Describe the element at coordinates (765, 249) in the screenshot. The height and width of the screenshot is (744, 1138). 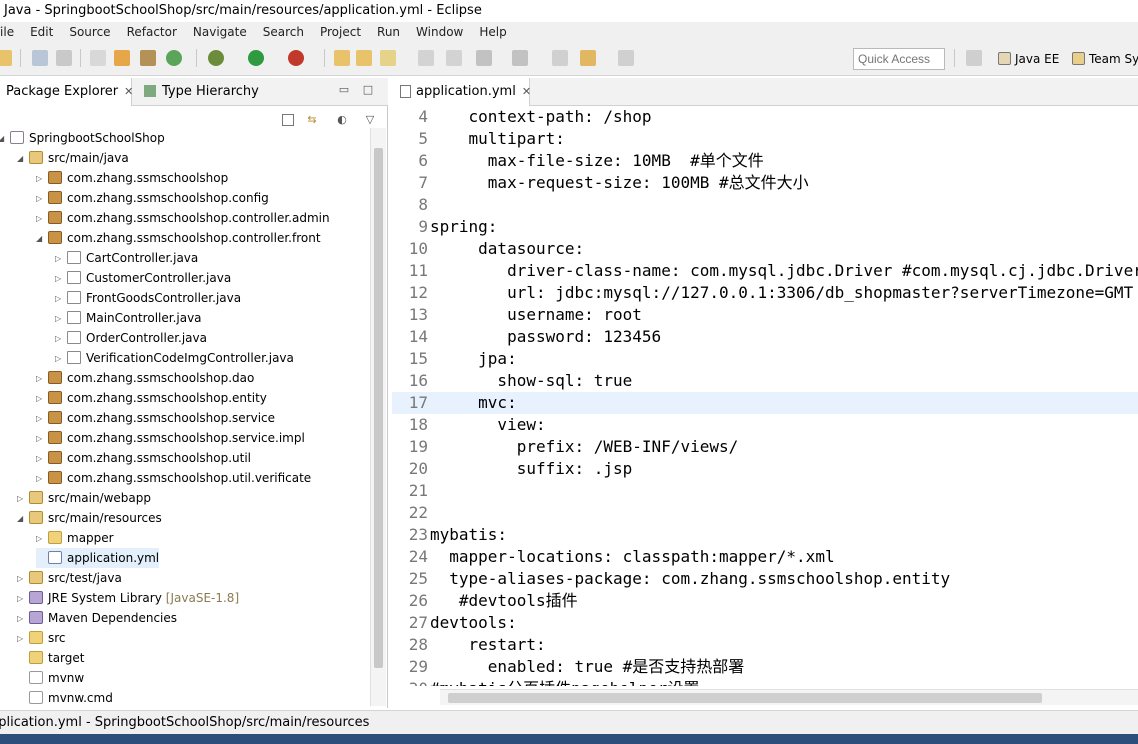
I see `code-line: 10 datasource:` at that location.